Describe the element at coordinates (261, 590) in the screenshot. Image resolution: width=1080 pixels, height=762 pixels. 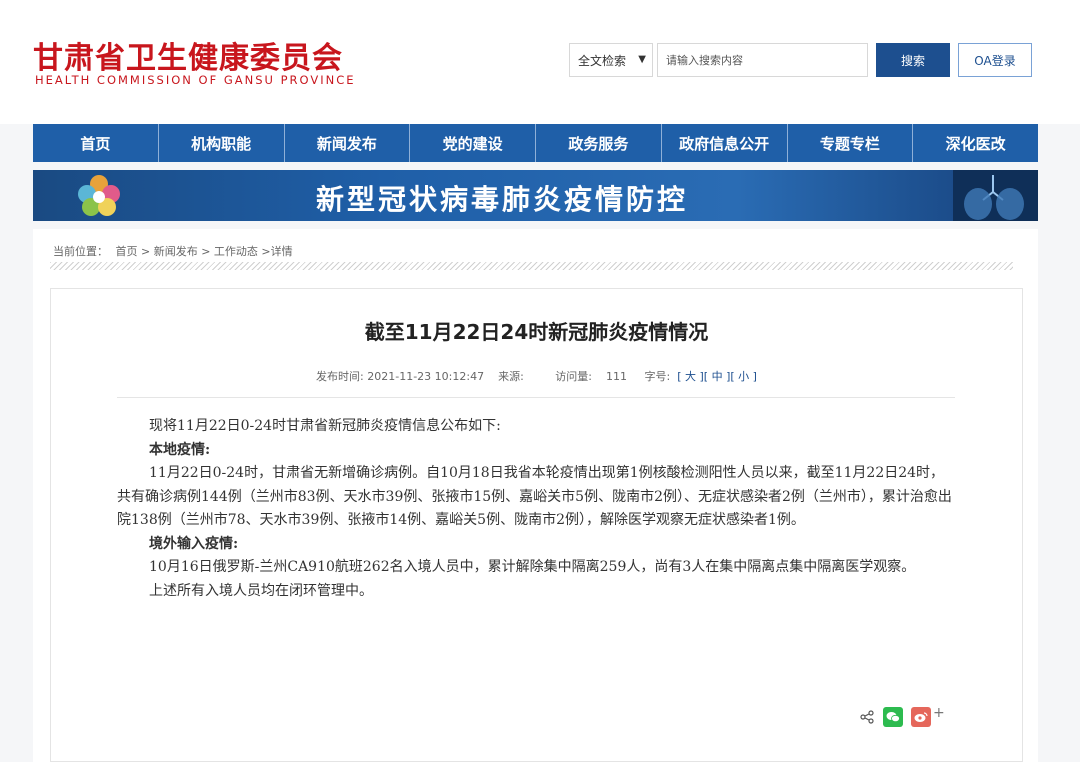
I see `closing-paragraph: 上述所有入境人员均在闭环管理中。` at that location.